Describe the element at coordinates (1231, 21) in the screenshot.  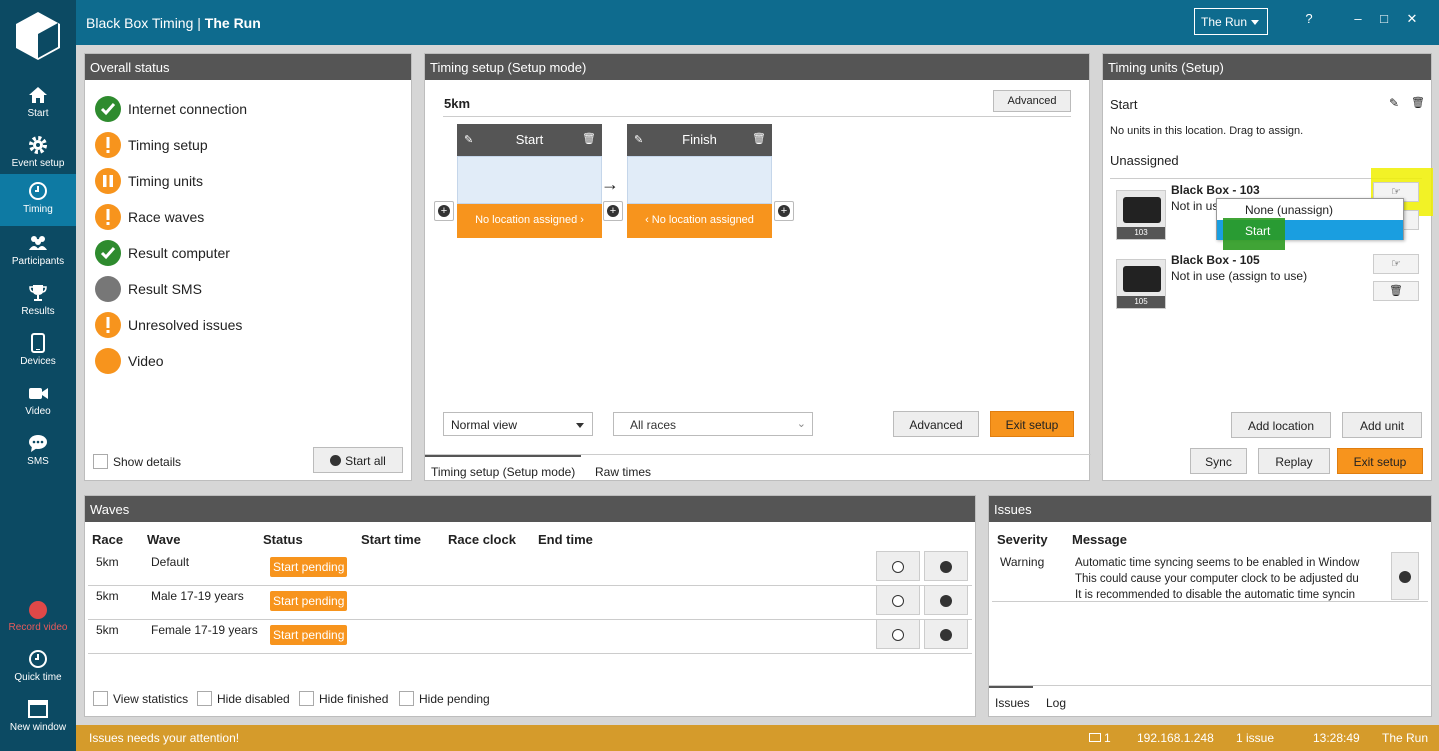
I see `event-select: The Run` at that location.